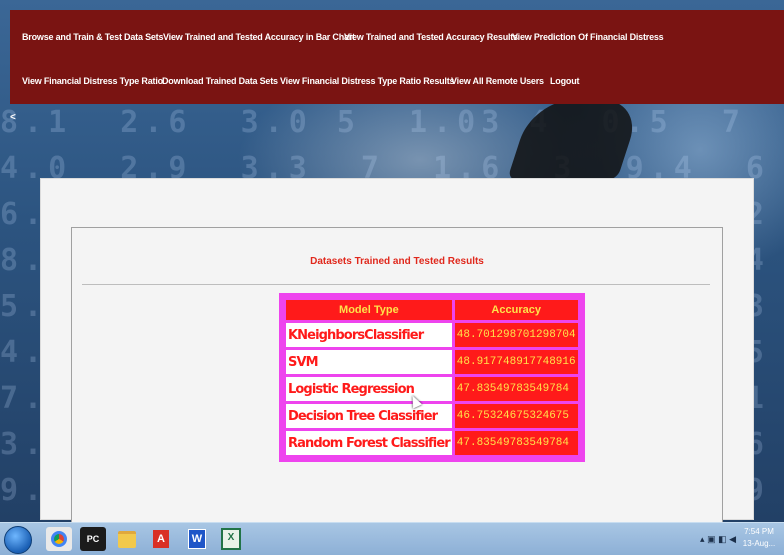  What do you see at coordinates (369, 416) in the screenshot?
I see `model-name-cell: Decision Tree Classifier` at bounding box center [369, 416].